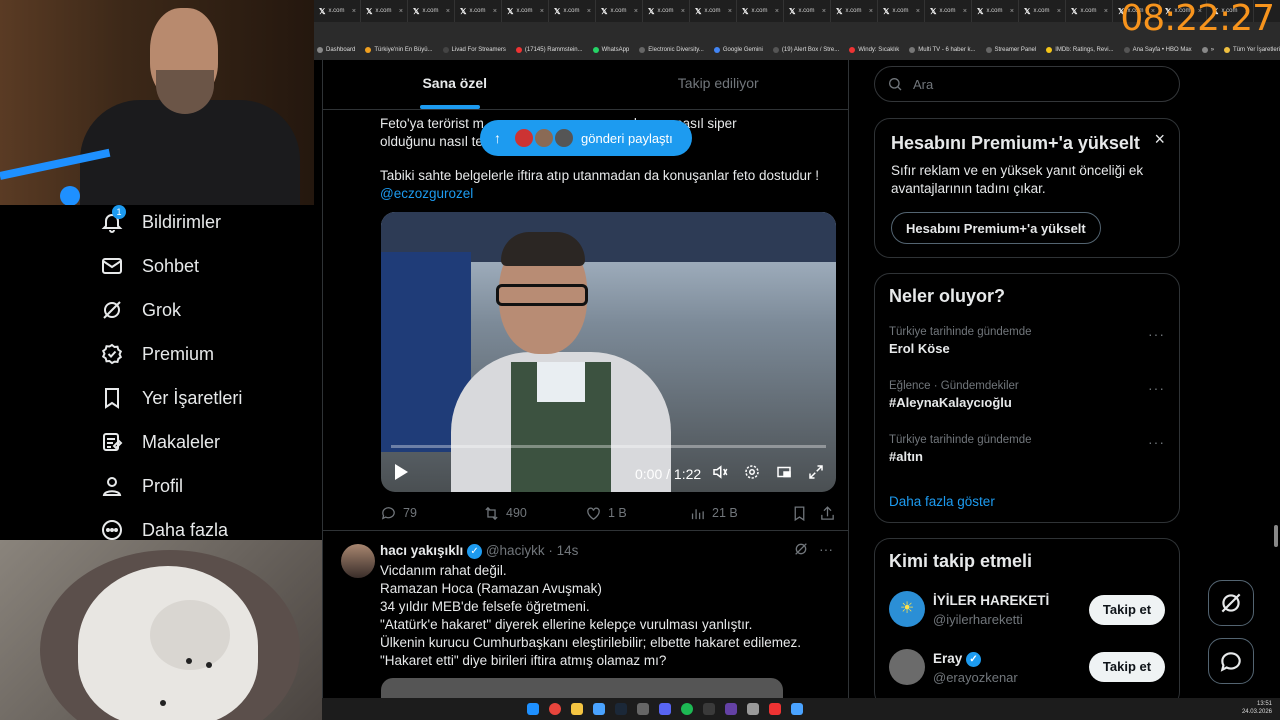  Describe the element at coordinates (141, 486) in the screenshot. I see `nav-profile: Profil` at that location.